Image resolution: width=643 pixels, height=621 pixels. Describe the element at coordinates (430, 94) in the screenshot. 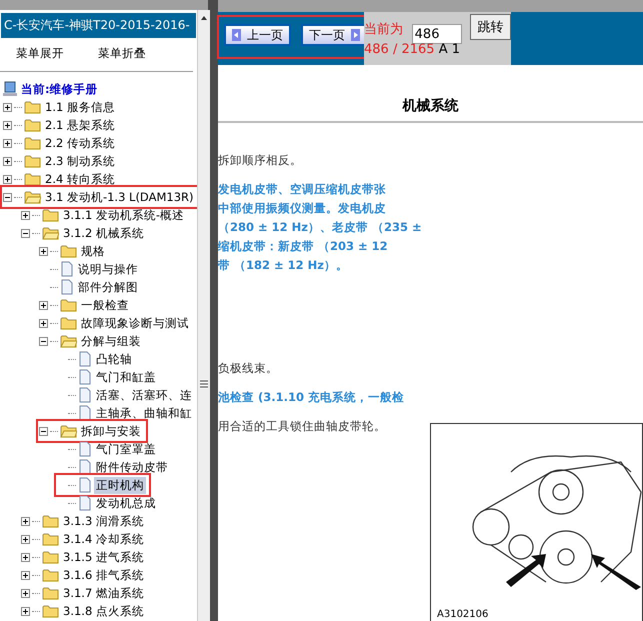

I see `document-title: 机械系统` at that location.